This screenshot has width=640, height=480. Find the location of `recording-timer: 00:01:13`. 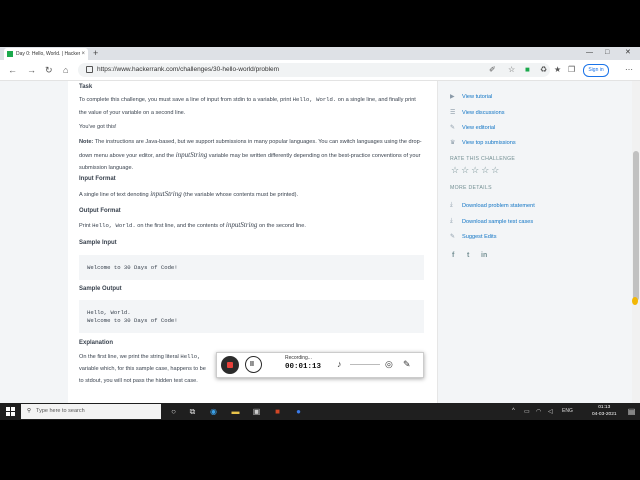

recording-timer: 00:01:13 is located at coordinates (303, 367).